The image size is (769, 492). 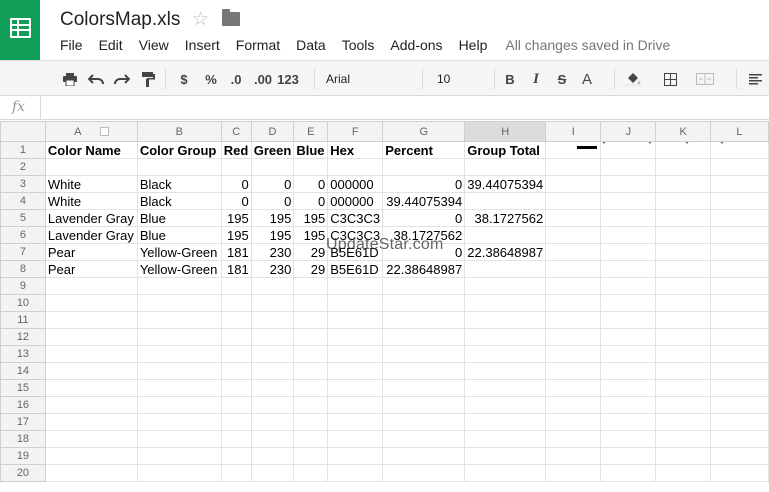 What do you see at coordinates (311, 45) in the screenshot?
I see `menu-data: Data` at bounding box center [311, 45].